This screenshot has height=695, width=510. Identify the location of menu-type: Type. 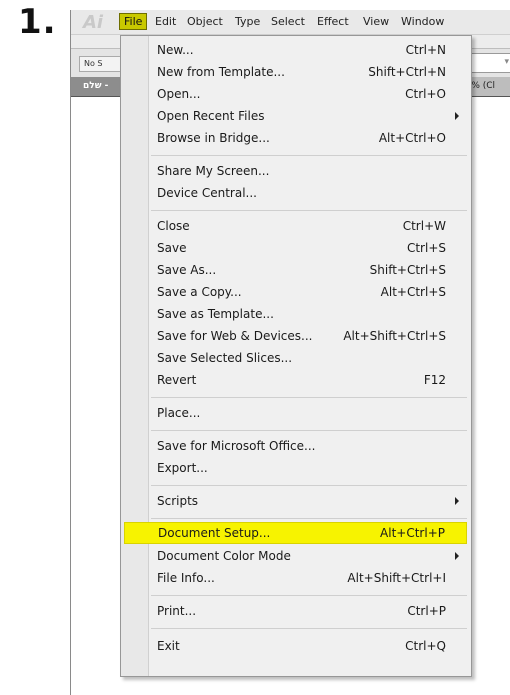
(247, 21).